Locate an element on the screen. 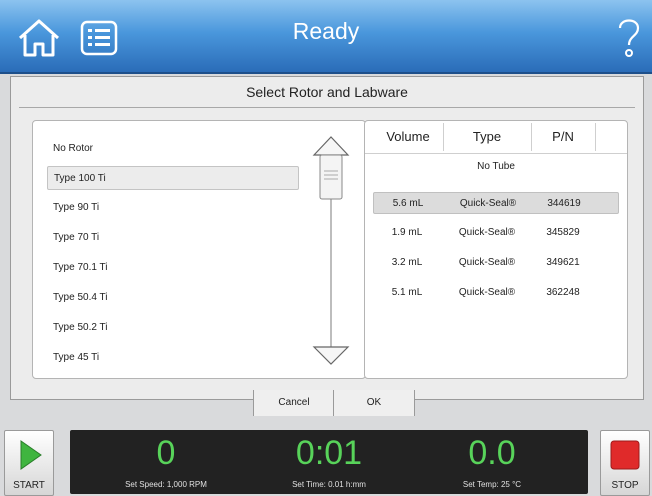  rotor-item: Type 90 Ti is located at coordinates (173, 208).